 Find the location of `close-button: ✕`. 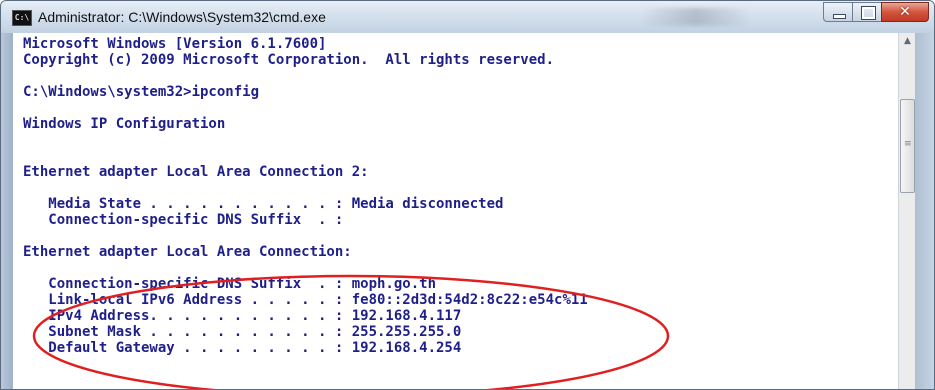

close-button: ✕ is located at coordinates (905, 12).